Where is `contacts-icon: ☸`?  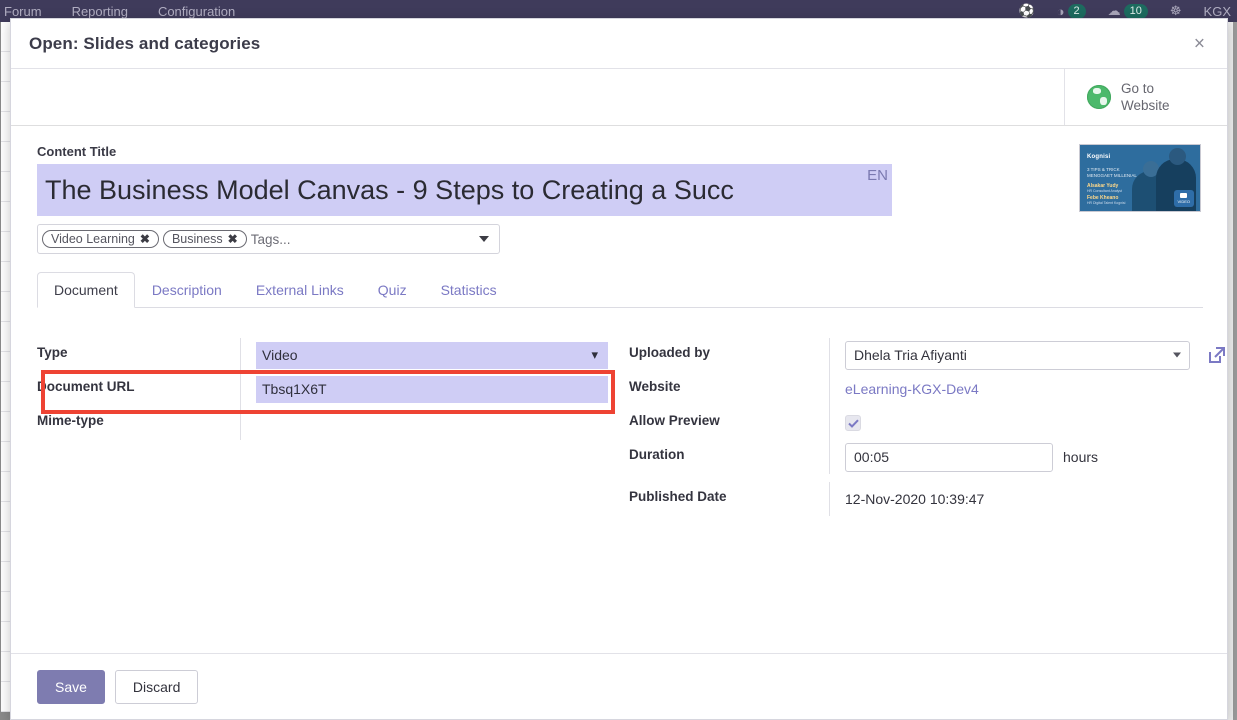 contacts-icon: ☸ is located at coordinates (1176, 11).